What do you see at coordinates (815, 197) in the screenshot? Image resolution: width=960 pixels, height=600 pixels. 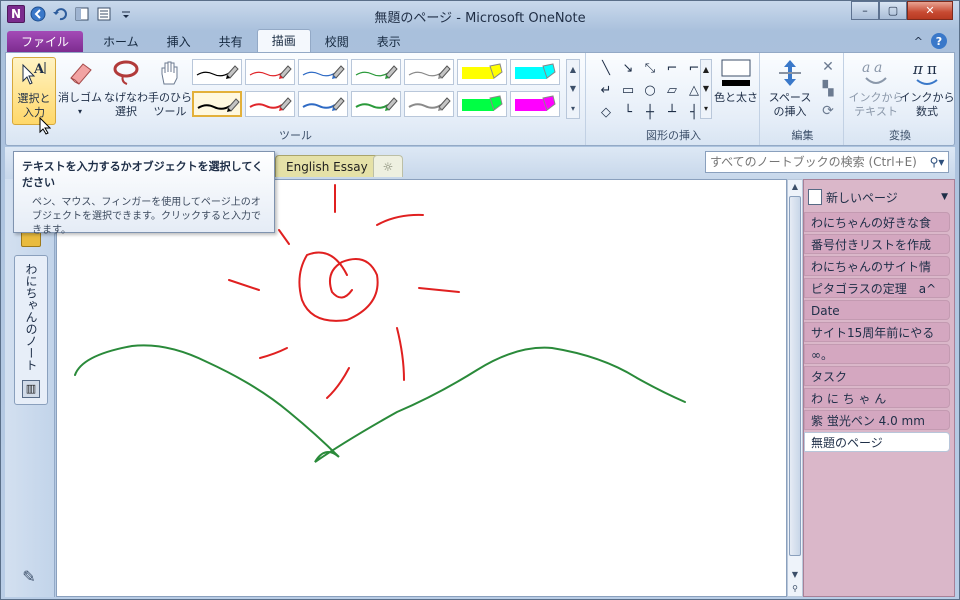 I see `new-page-icon` at bounding box center [815, 197].